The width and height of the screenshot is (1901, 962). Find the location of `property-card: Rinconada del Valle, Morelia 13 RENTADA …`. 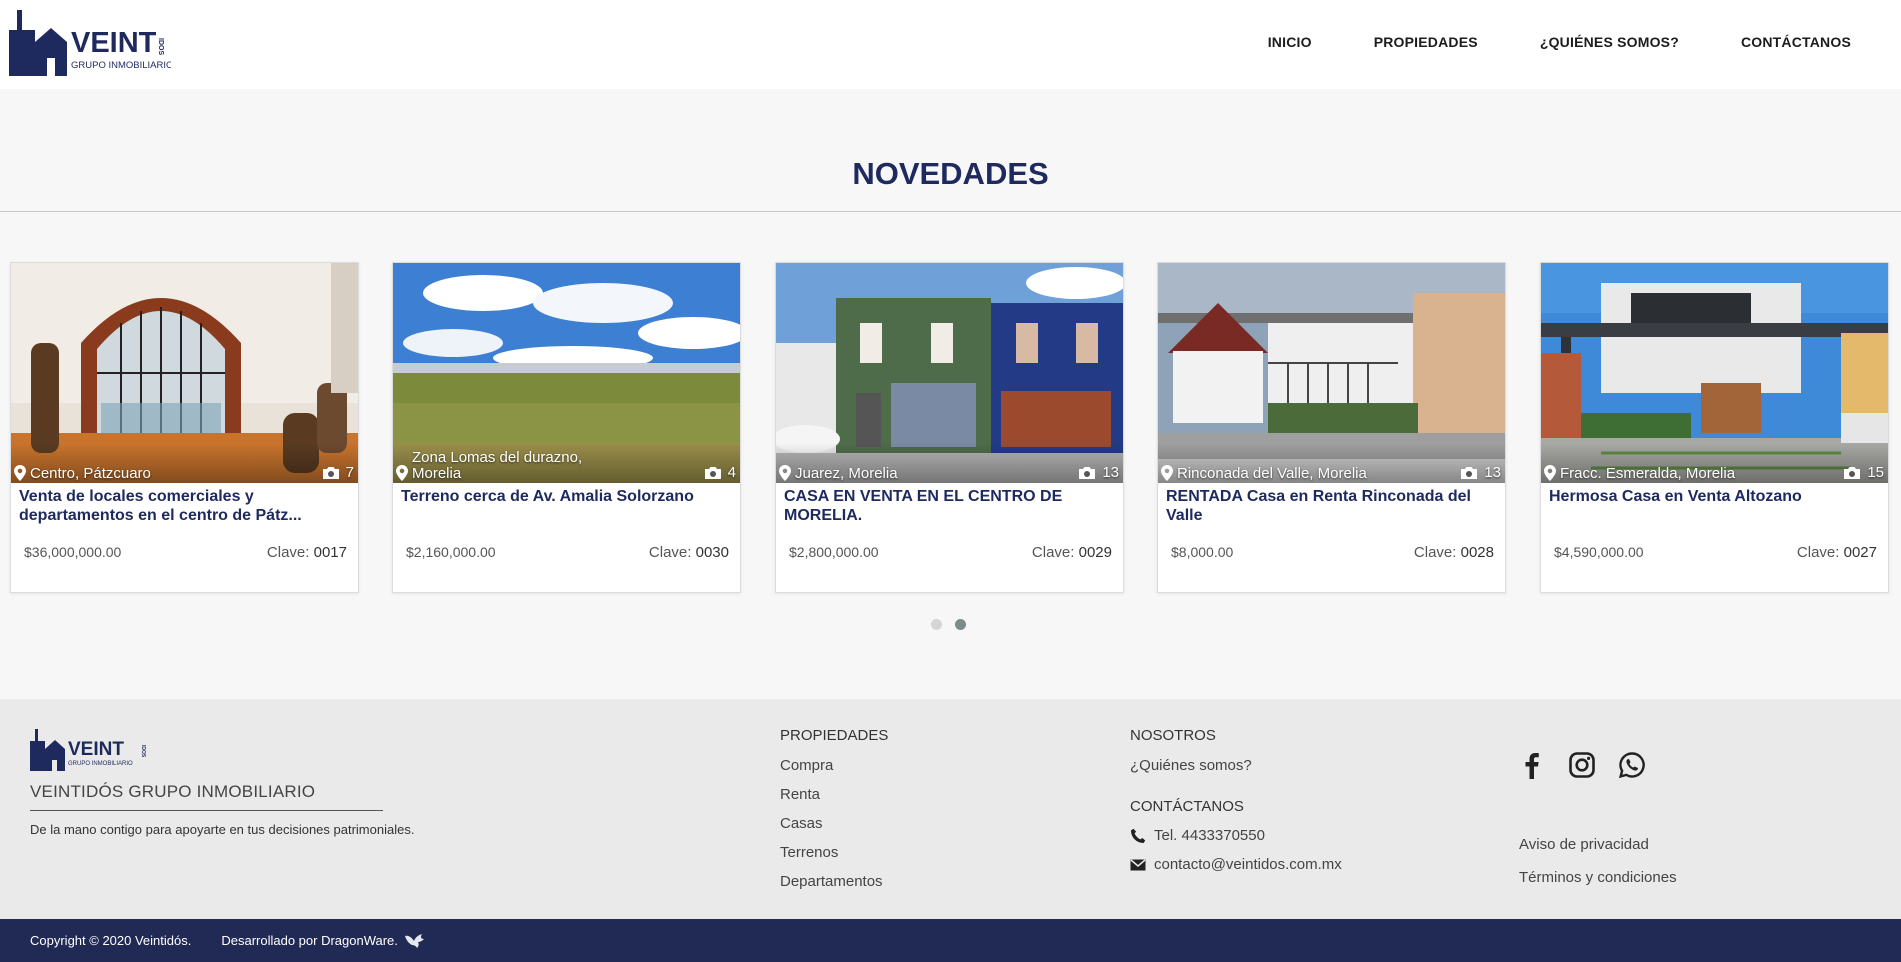

property-card: Rinconada del Valle, Morelia 13 RENTADA … is located at coordinates (1331, 427).